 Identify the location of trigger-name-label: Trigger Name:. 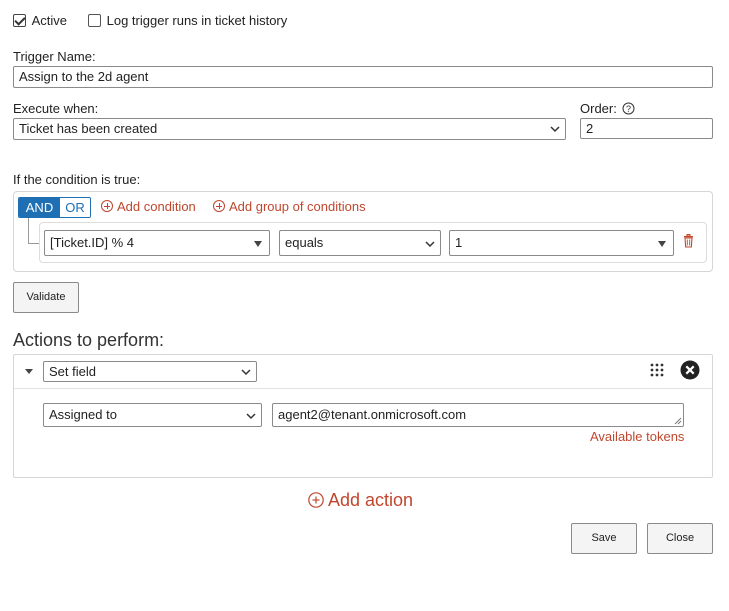
(54, 56).